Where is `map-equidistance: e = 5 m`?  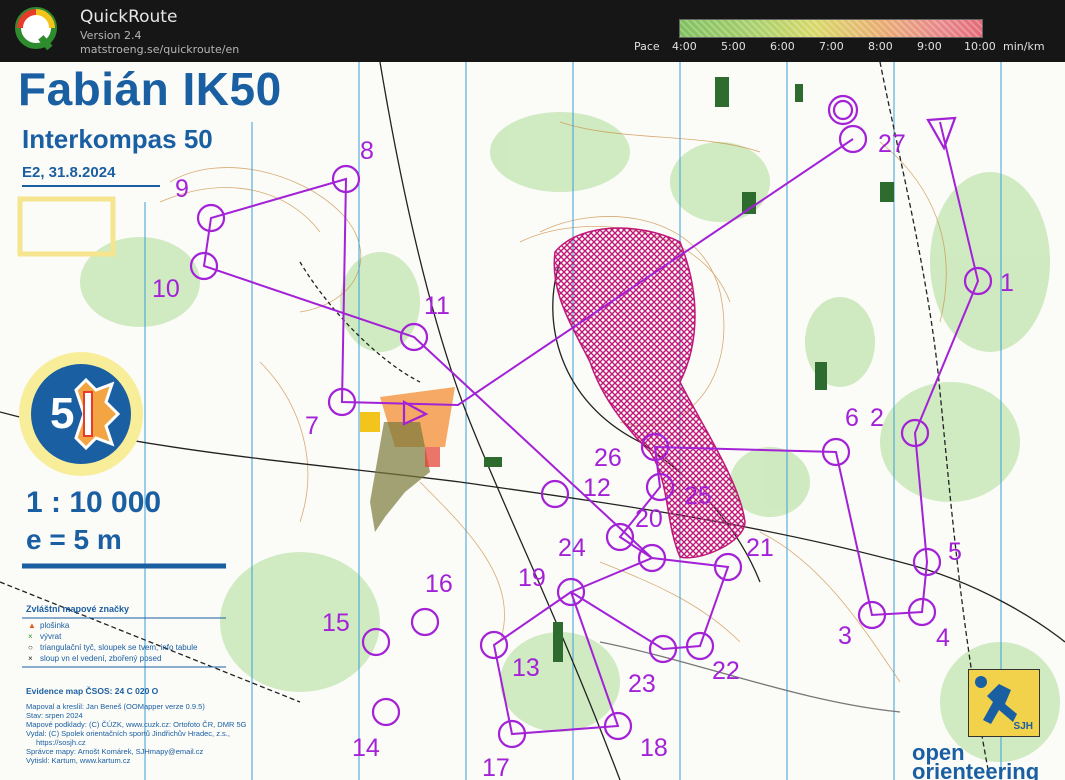
map-equidistance: e = 5 m is located at coordinates (74, 539).